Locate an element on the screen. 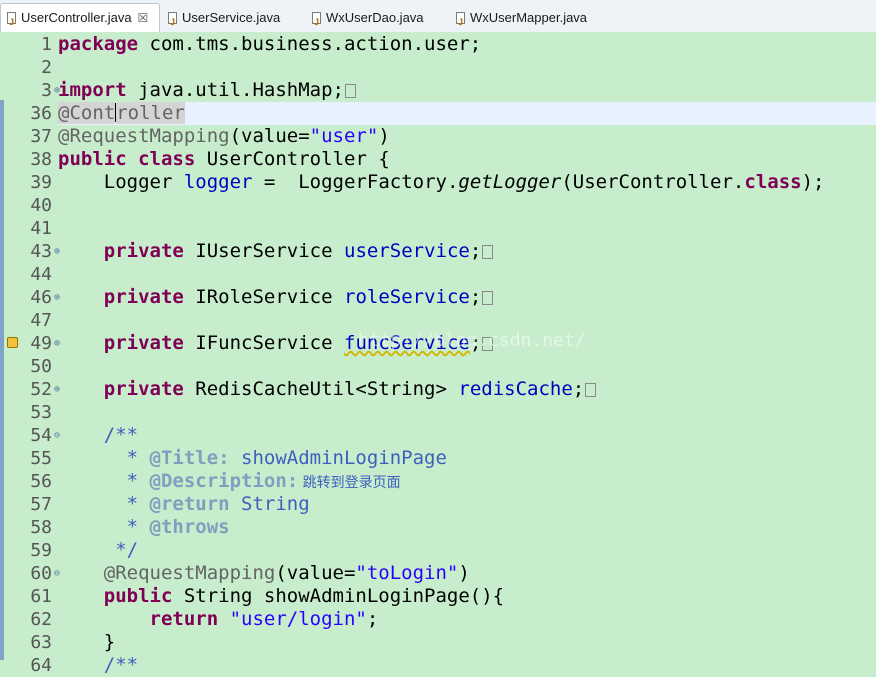  code-line: public class UserController { is located at coordinates (467, 159).